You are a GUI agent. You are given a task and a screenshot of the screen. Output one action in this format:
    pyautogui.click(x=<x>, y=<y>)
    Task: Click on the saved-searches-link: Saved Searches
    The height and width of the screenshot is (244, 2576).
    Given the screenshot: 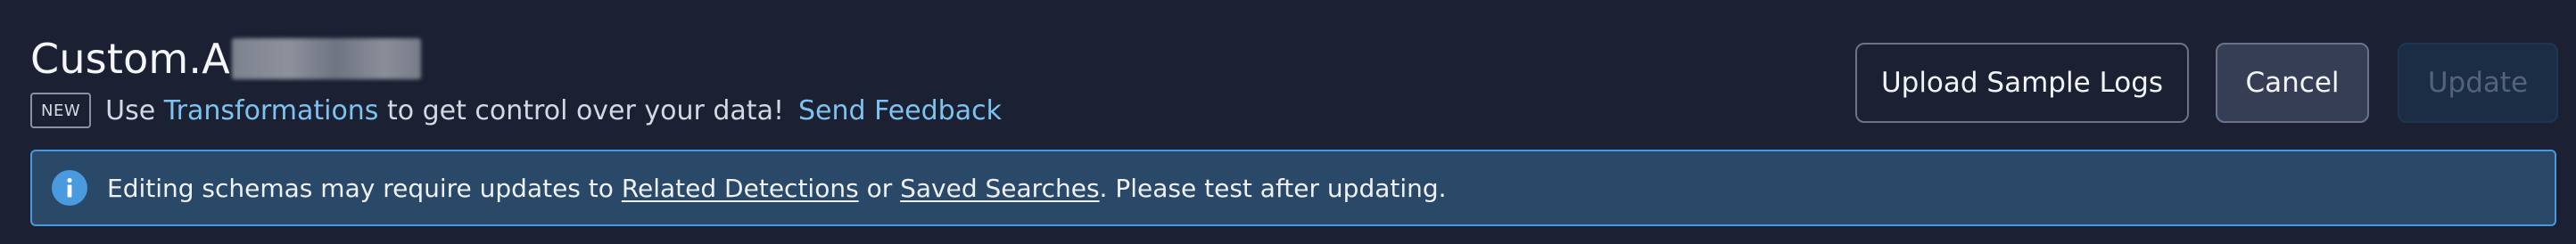 What is the action you would take?
    pyautogui.click(x=1000, y=188)
    